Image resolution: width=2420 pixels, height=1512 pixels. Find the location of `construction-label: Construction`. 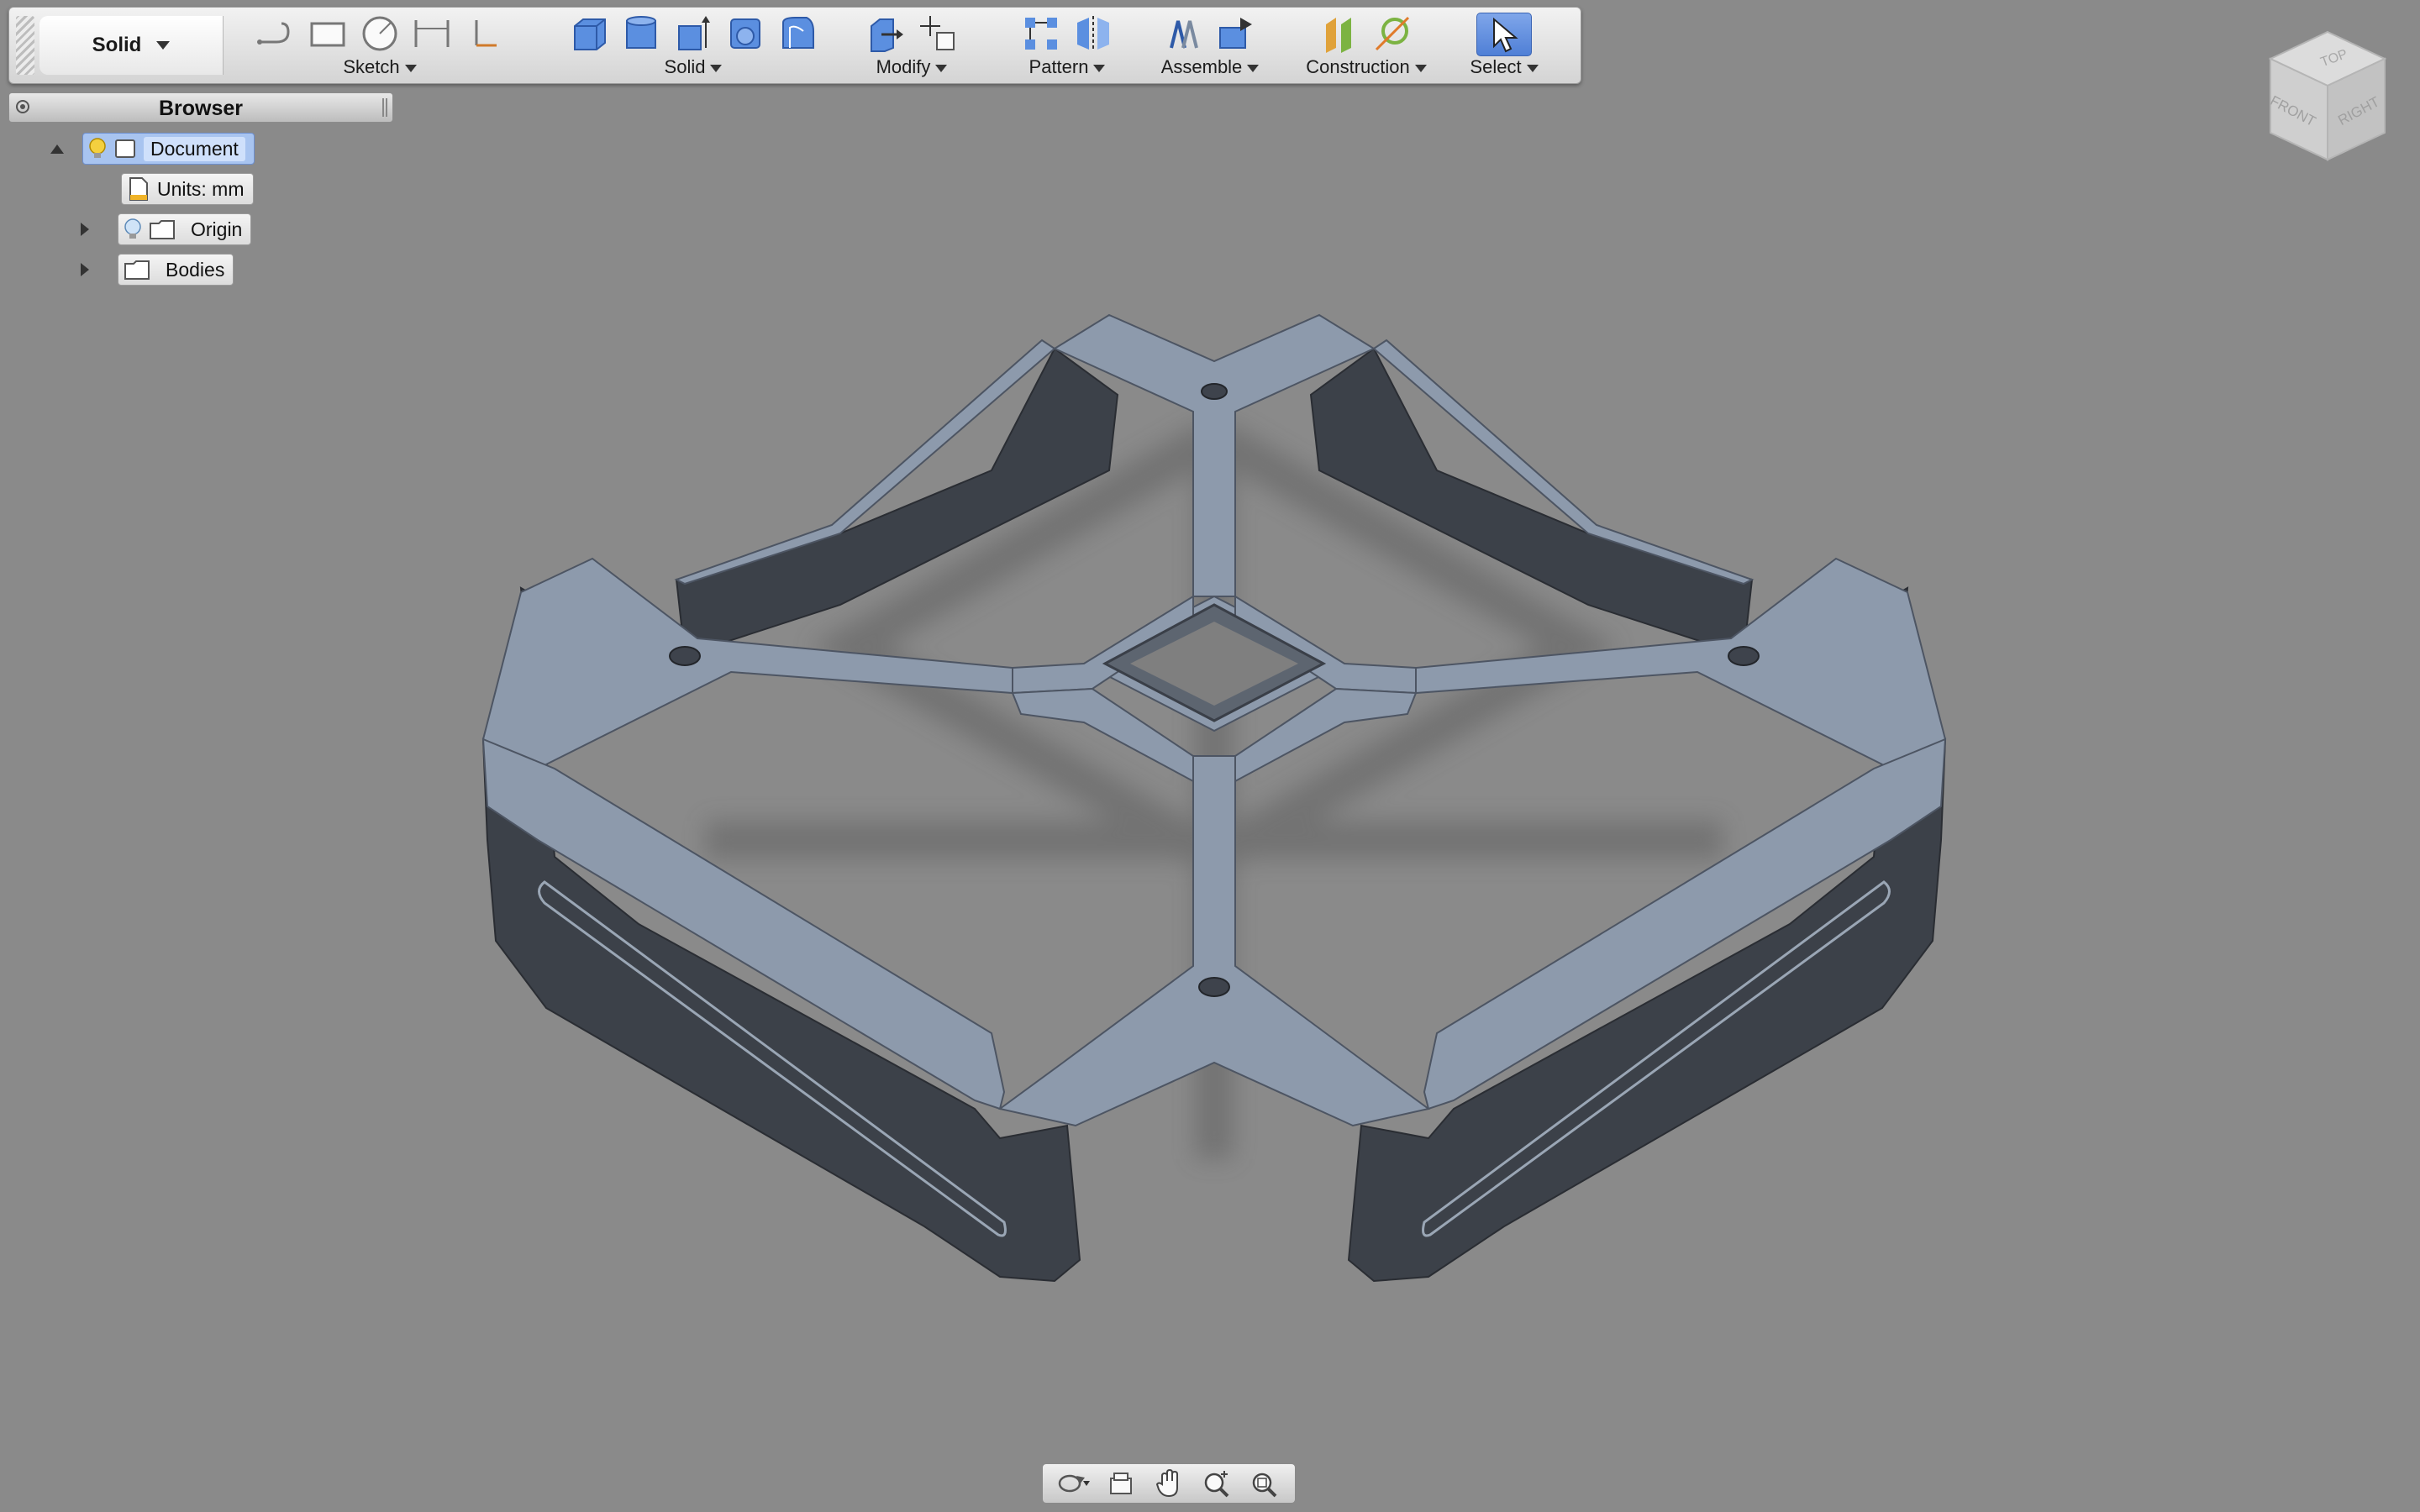

construction-label: Construction is located at coordinates (1358, 66).